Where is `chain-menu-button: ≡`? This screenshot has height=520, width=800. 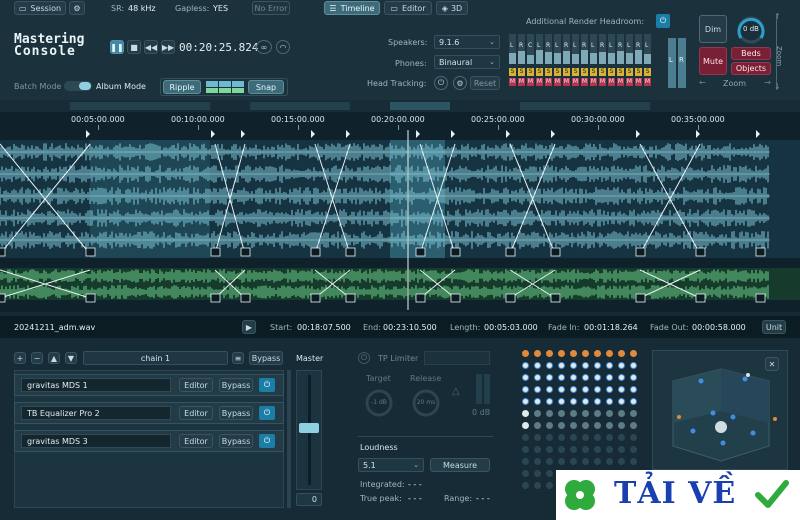 chain-menu-button: ≡ is located at coordinates (238, 358).